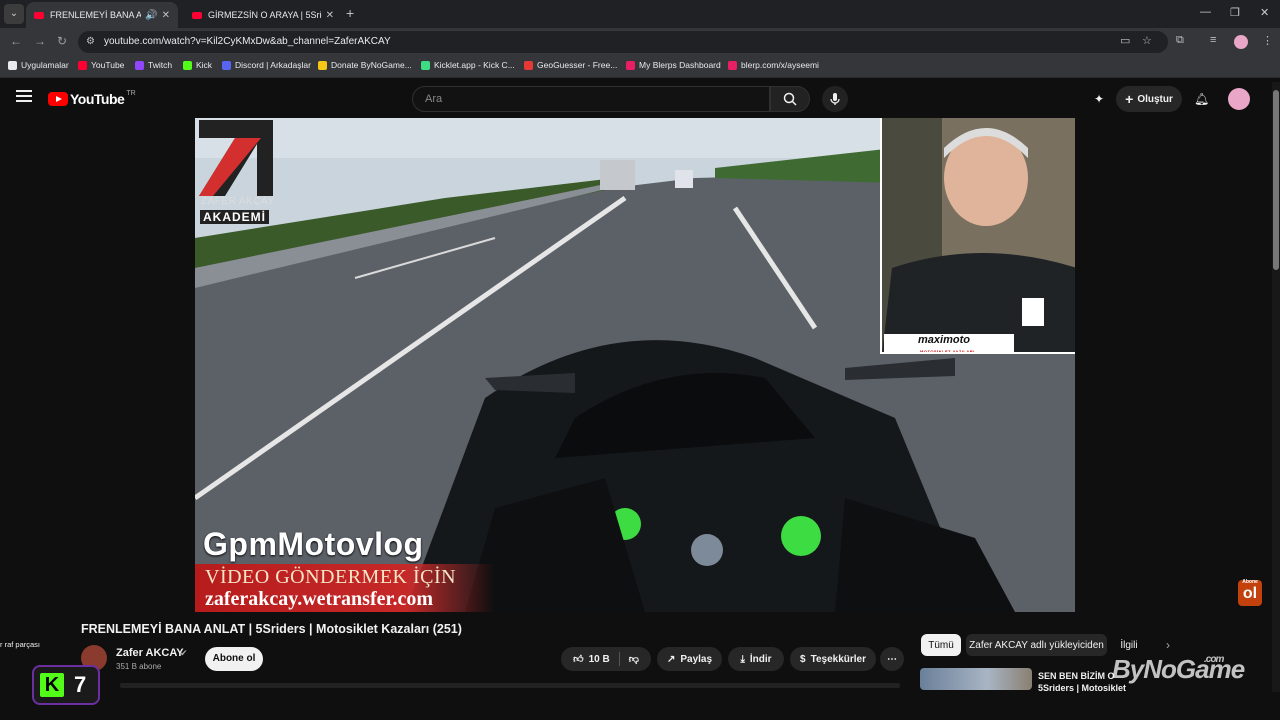 This screenshot has width=1280, height=720. I want to click on search-icon, so click(790, 99).